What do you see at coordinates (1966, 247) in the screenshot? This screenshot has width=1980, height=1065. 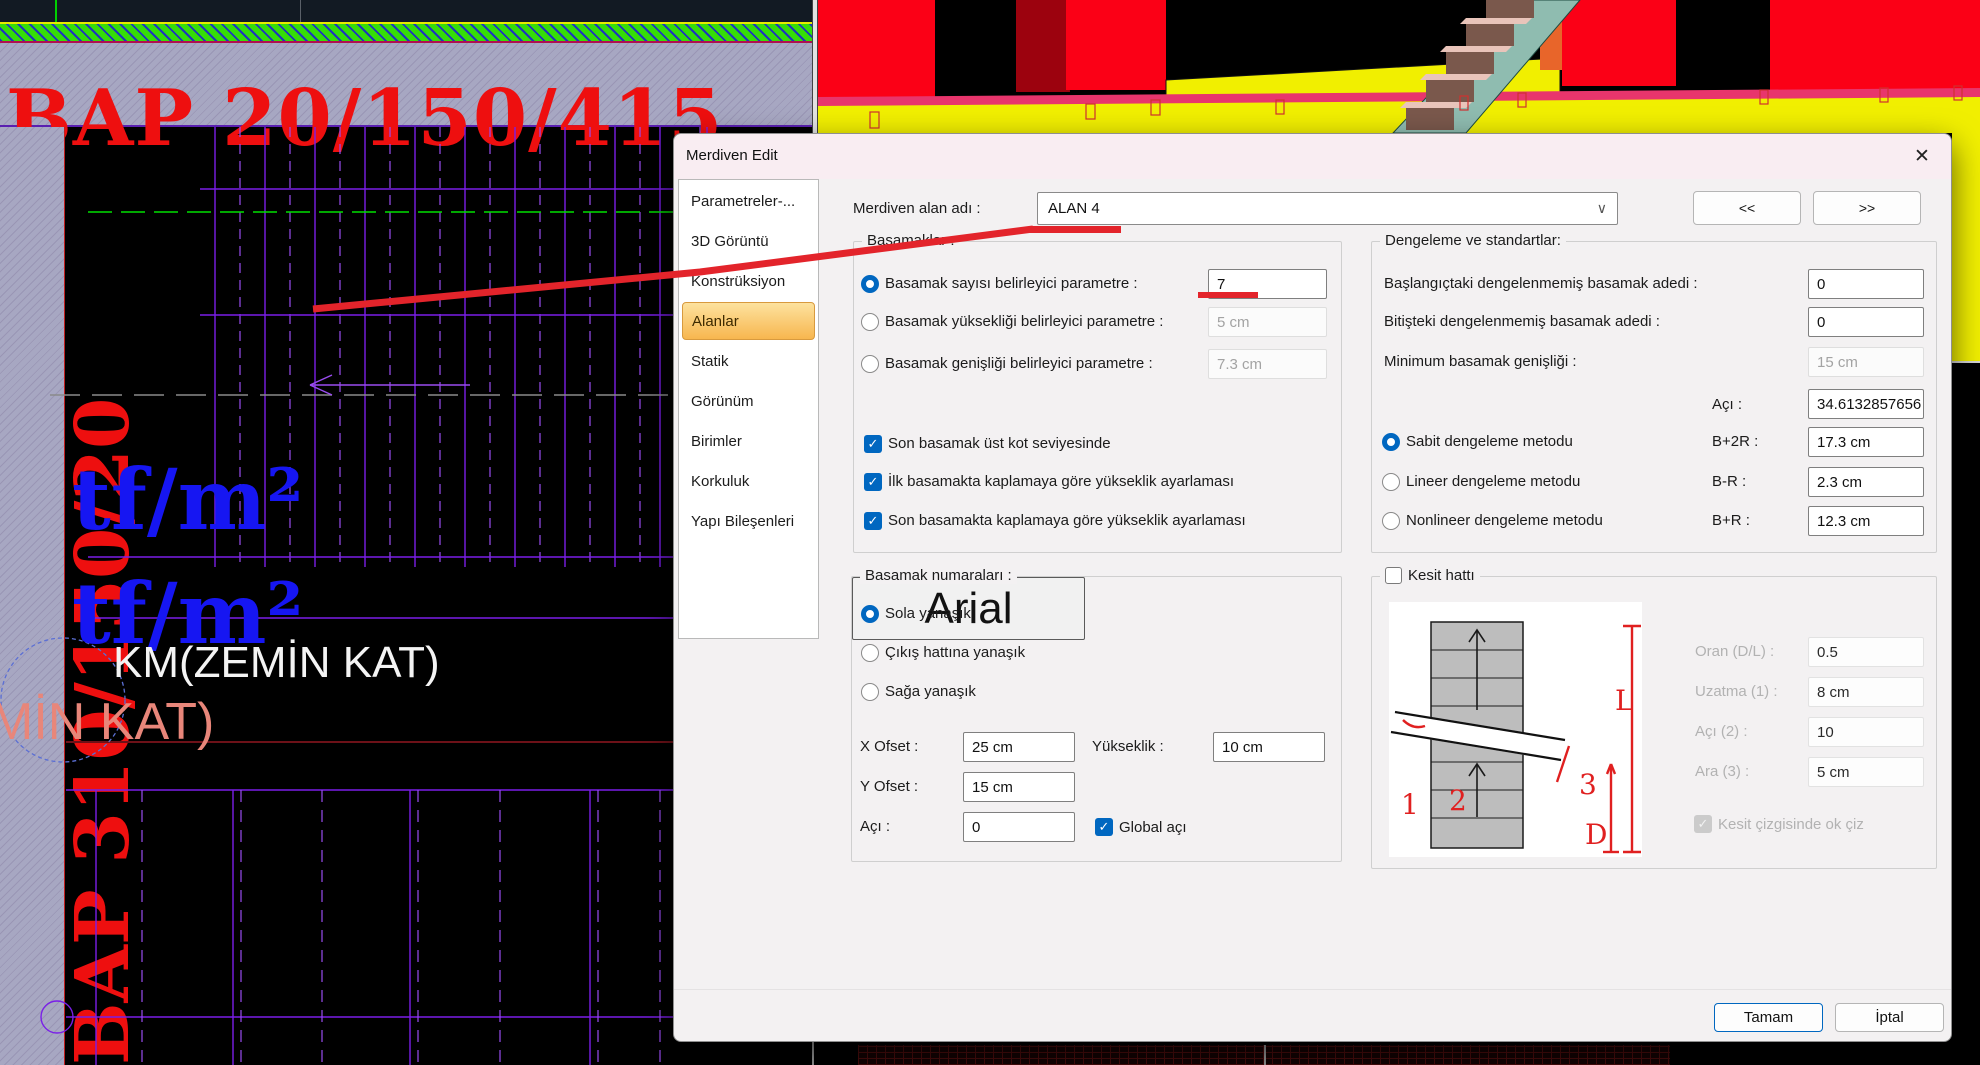 I see `3d-floor-right-strip` at bounding box center [1966, 247].